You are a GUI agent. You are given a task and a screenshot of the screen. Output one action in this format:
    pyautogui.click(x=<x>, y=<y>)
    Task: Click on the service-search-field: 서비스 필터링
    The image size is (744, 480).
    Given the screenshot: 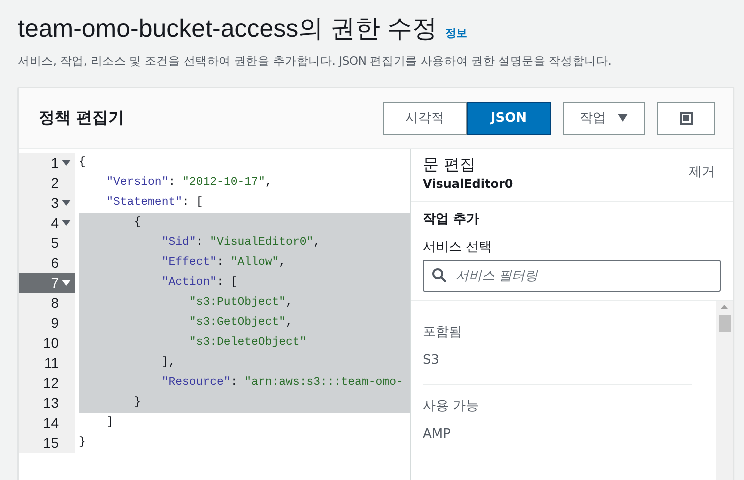 What is the action you would take?
    pyautogui.click(x=572, y=276)
    